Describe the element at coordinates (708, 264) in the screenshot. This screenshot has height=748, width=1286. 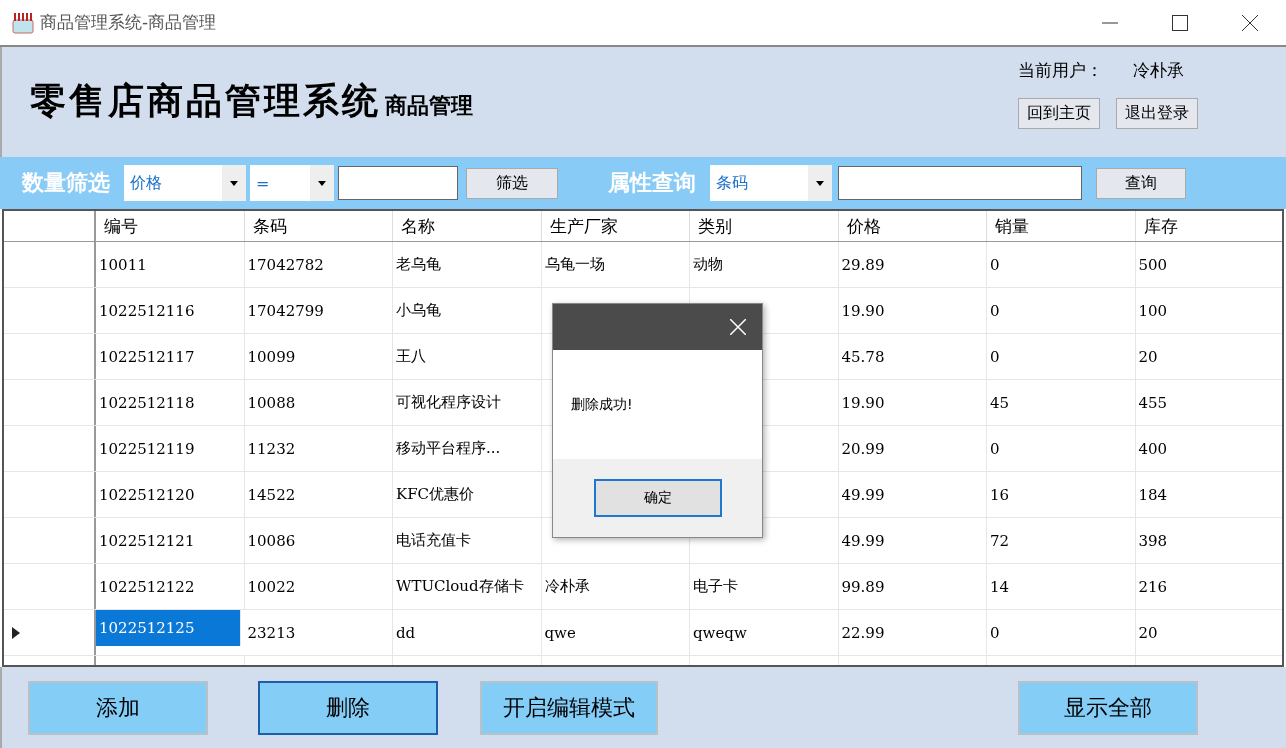
I see `table-cell: 动物` at that location.